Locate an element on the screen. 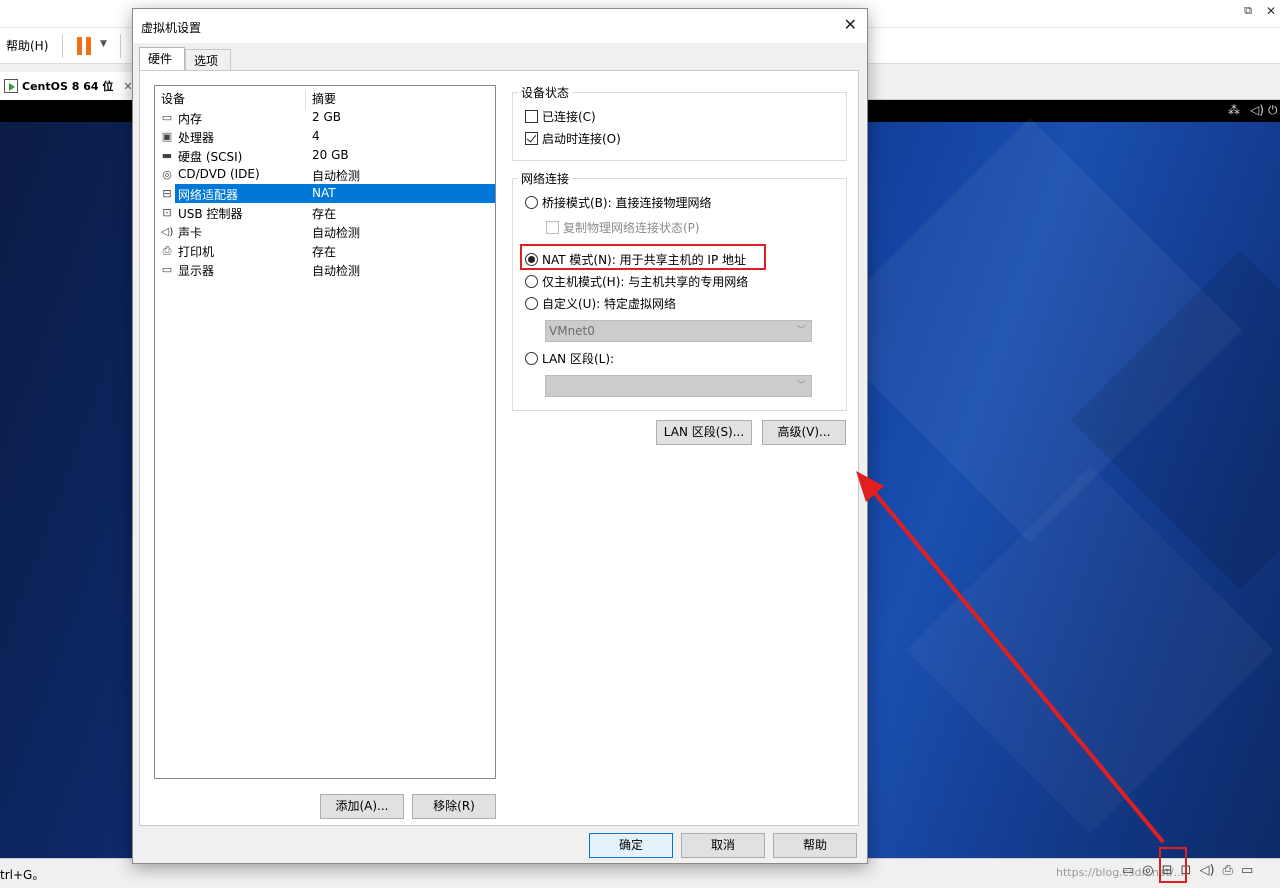  tab-options: 选项 is located at coordinates (208, 60).